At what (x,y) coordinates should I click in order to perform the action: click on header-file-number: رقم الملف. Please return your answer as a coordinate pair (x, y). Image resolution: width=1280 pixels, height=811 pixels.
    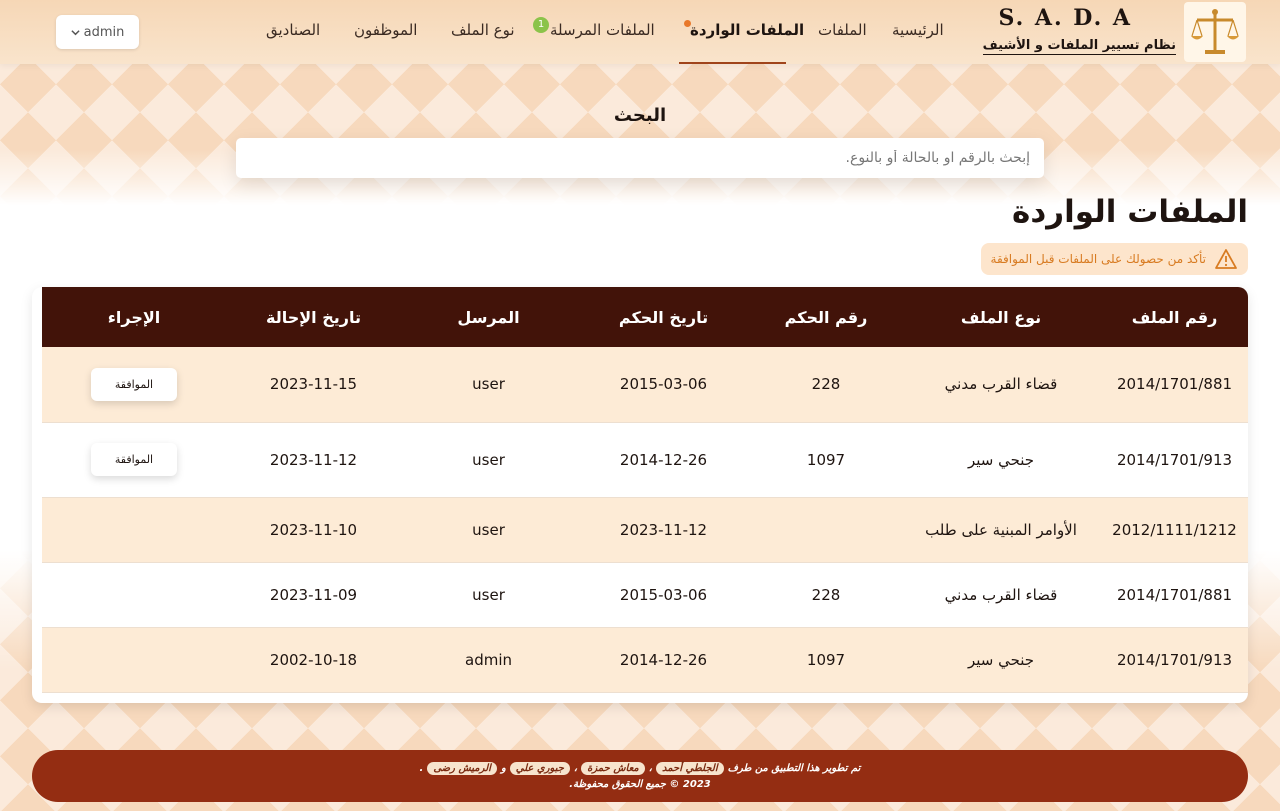
    Looking at the image, I should click on (1174, 317).